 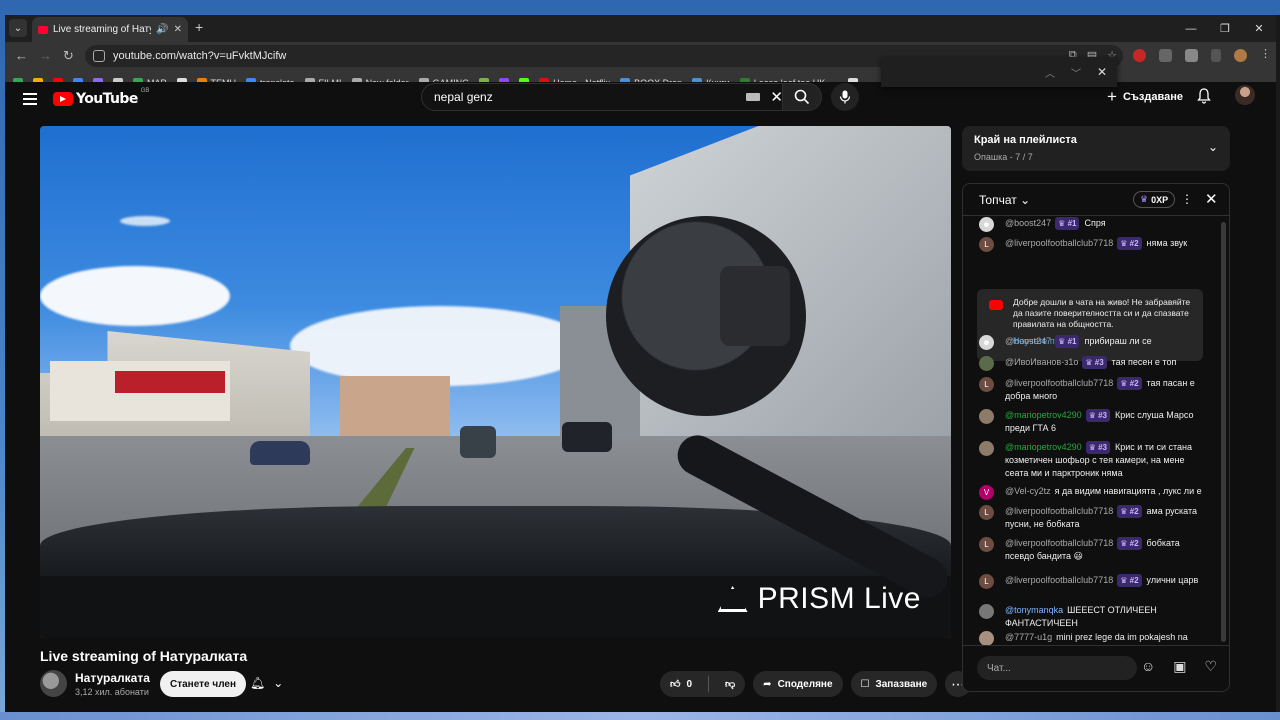 I want to click on media-queue-icon, so click(x=1216, y=55).